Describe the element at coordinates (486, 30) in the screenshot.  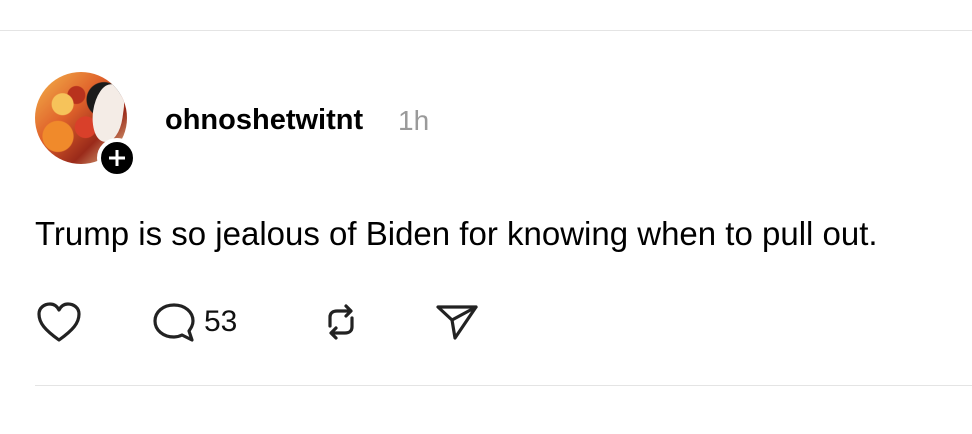
I see `top-divider` at that location.